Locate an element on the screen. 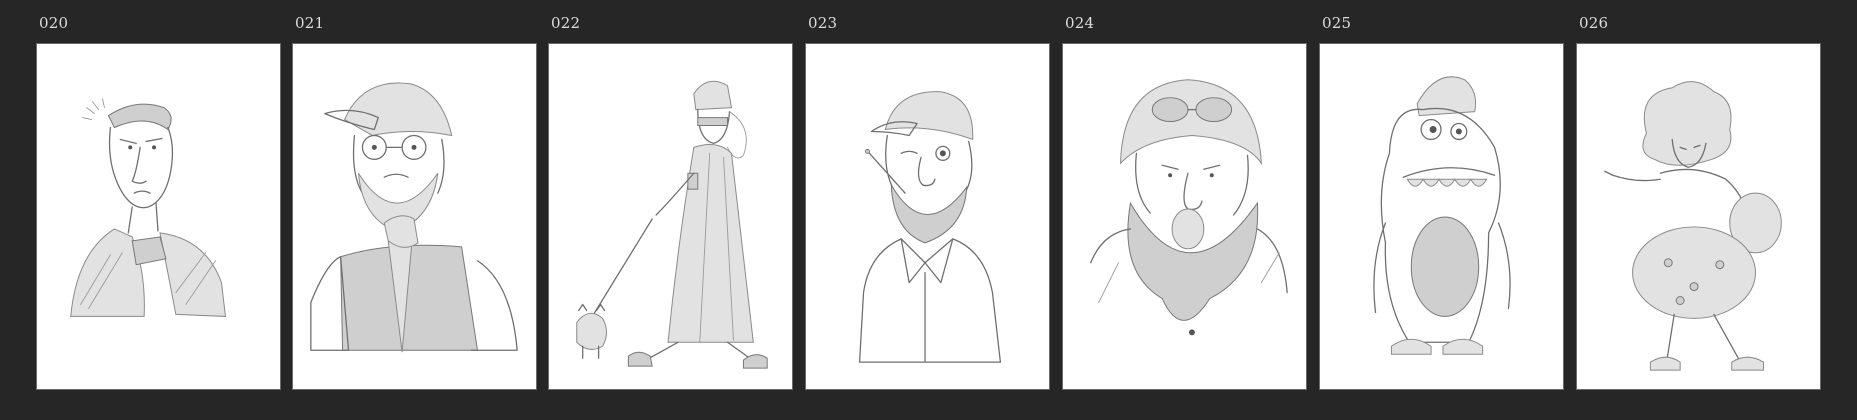 The height and width of the screenshot is (420, 1857). sketch-label: 023 is located at coordinates (823, 23).